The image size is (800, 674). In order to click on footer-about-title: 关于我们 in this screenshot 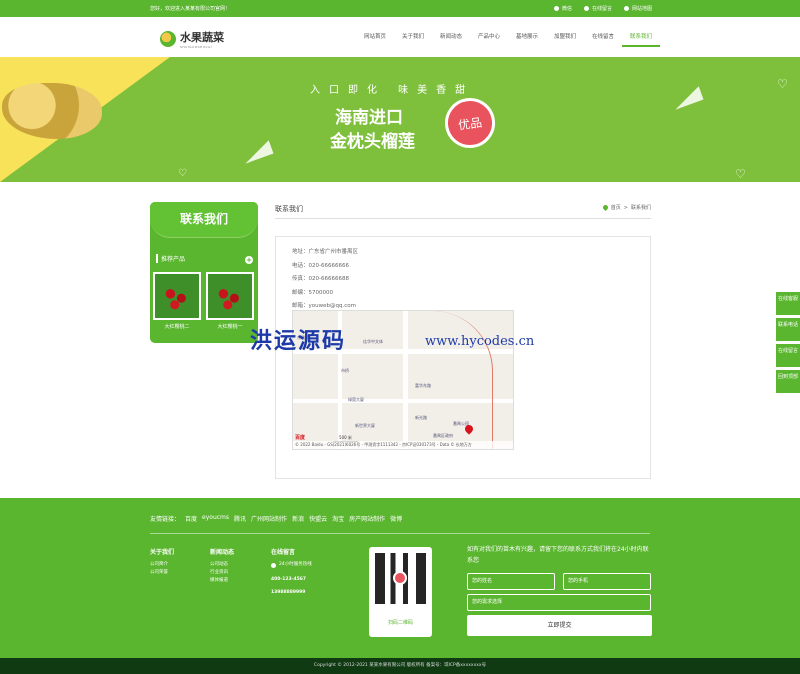, I will do `click(162, 551)`.